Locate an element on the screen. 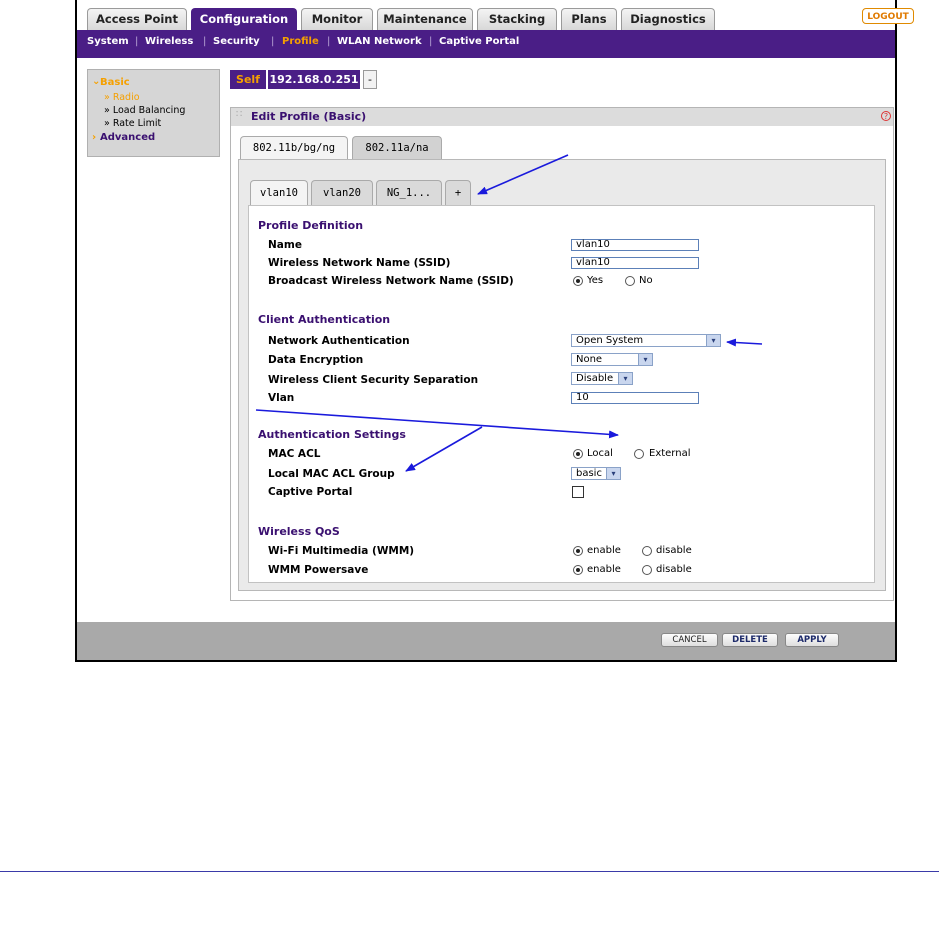 The image size is (939, 940). page-divider is located at coordinates (469, 871).